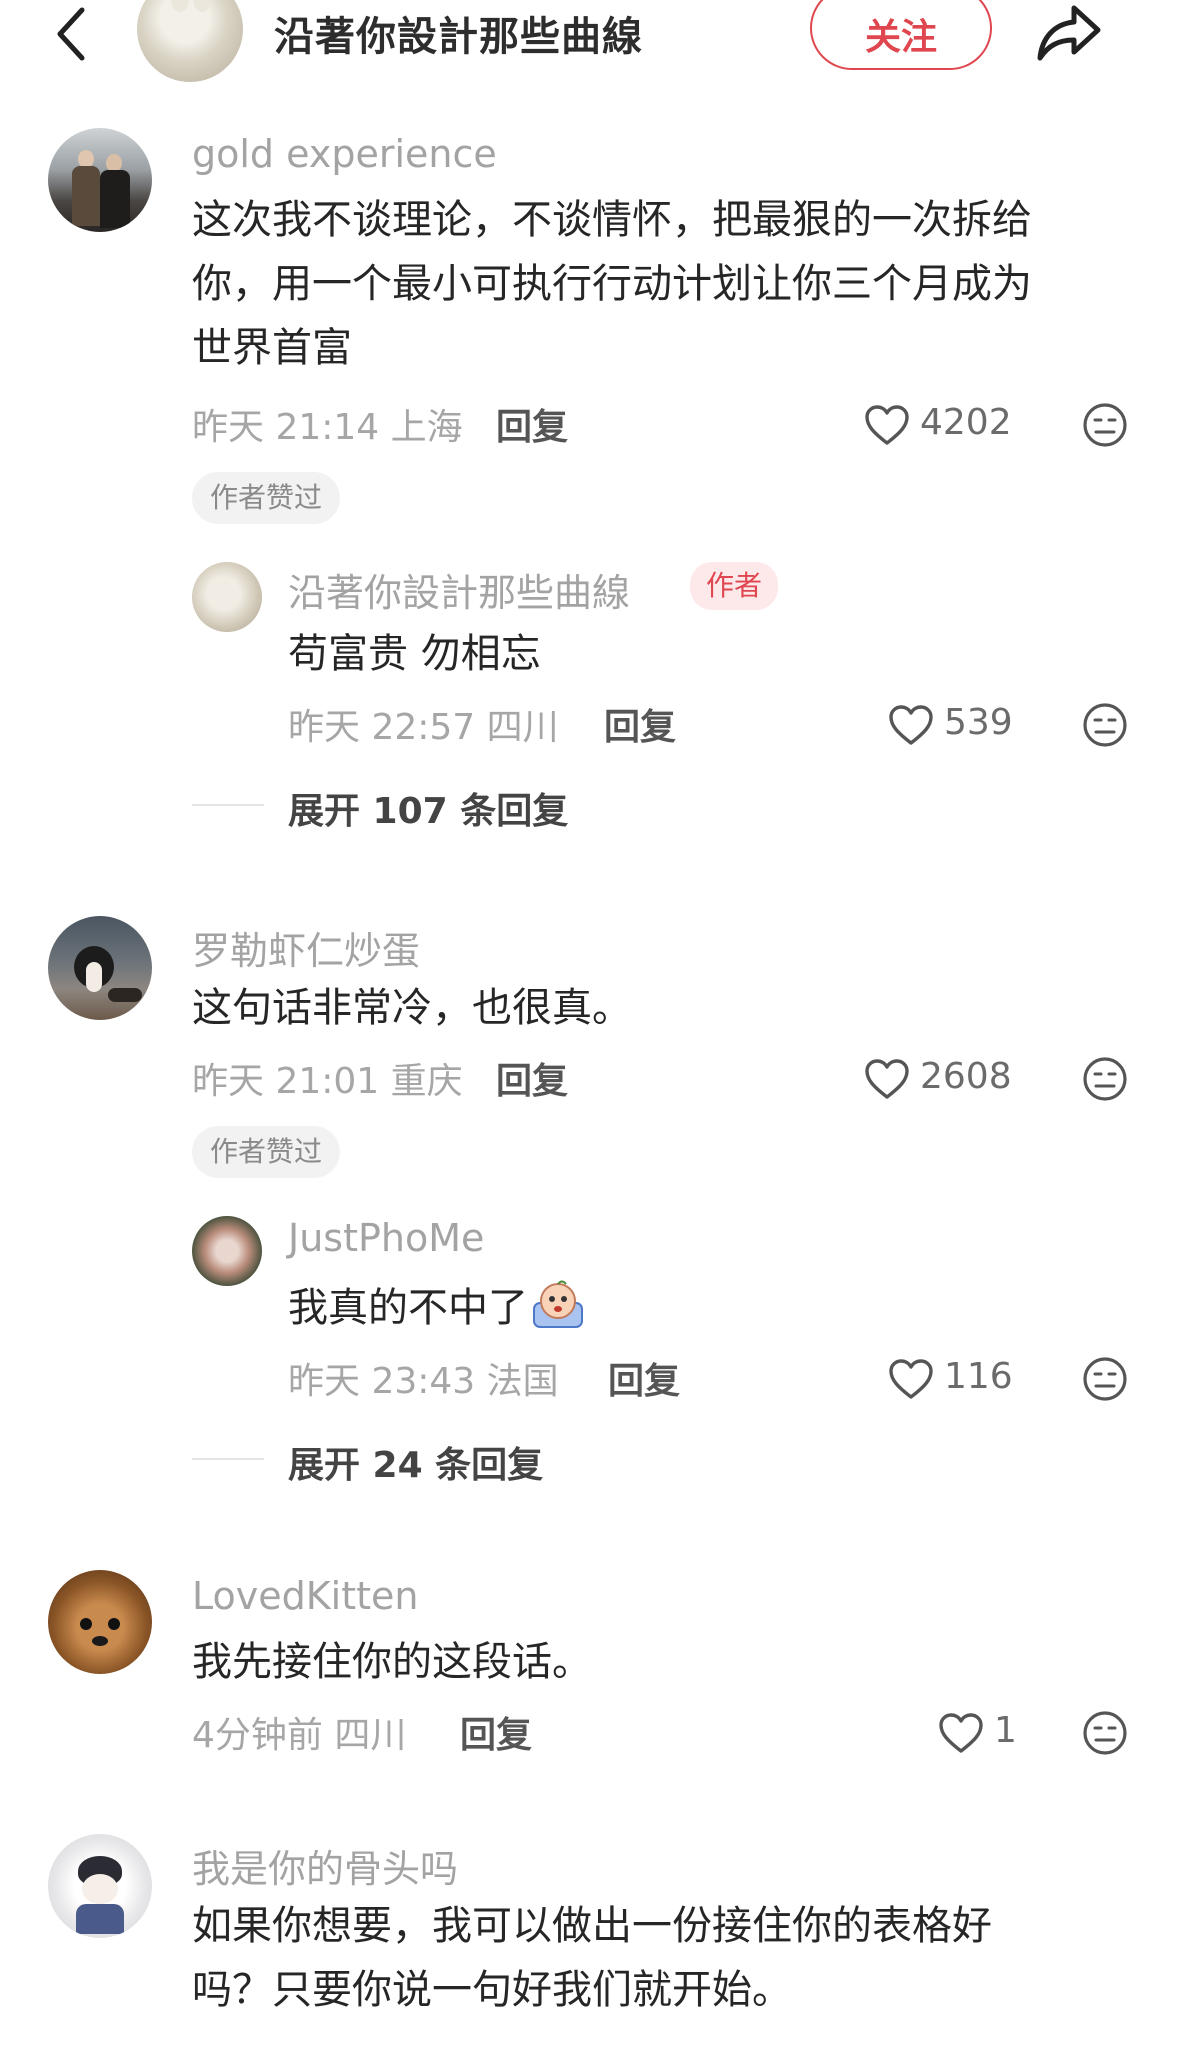  Describe the element at coordinates (428, 808) in the screenshot. I see `expand-replies-button: 展开 107 条回复` at that location.